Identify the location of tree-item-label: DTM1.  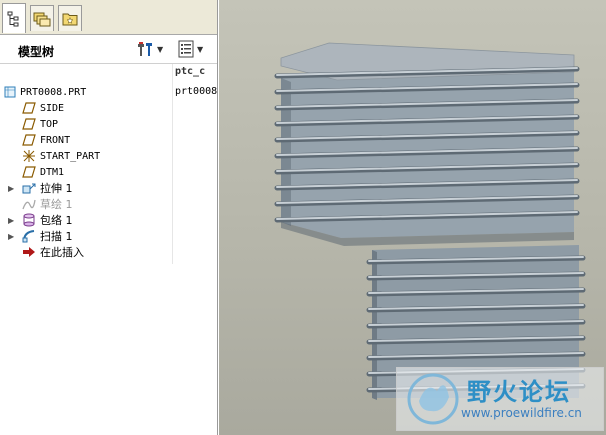
(52, 172).